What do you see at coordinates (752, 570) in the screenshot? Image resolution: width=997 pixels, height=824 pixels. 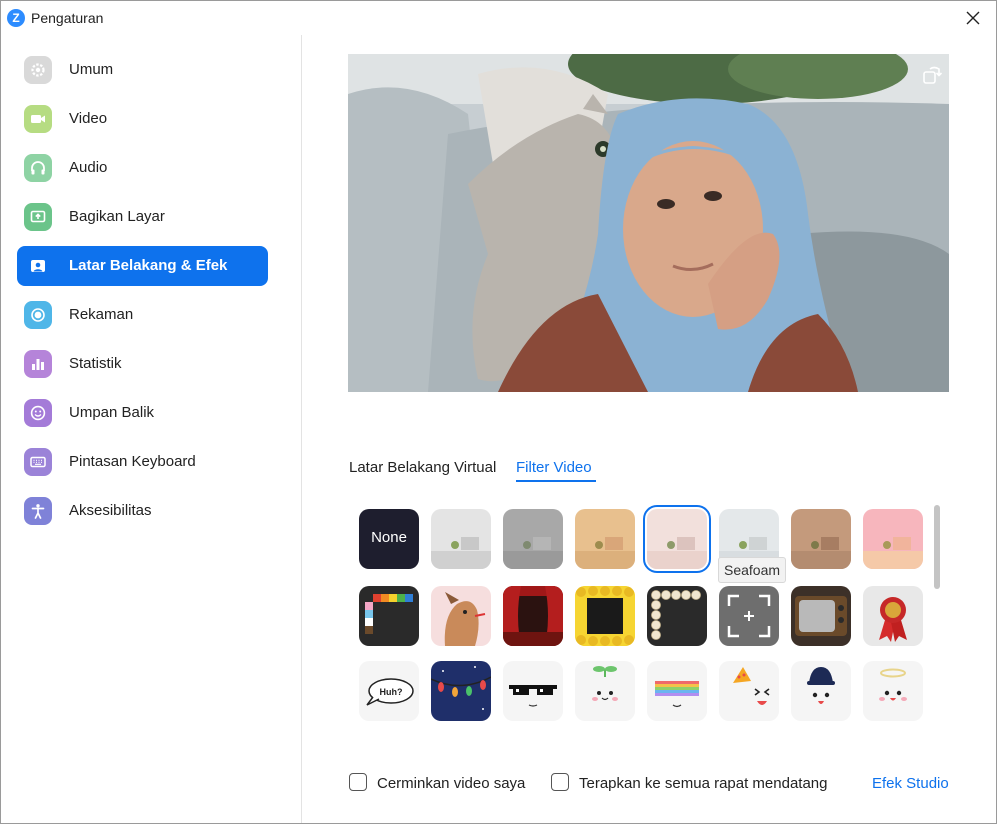 I see `filter-tooltip: Seafoam` at bounding box center [752, 570].